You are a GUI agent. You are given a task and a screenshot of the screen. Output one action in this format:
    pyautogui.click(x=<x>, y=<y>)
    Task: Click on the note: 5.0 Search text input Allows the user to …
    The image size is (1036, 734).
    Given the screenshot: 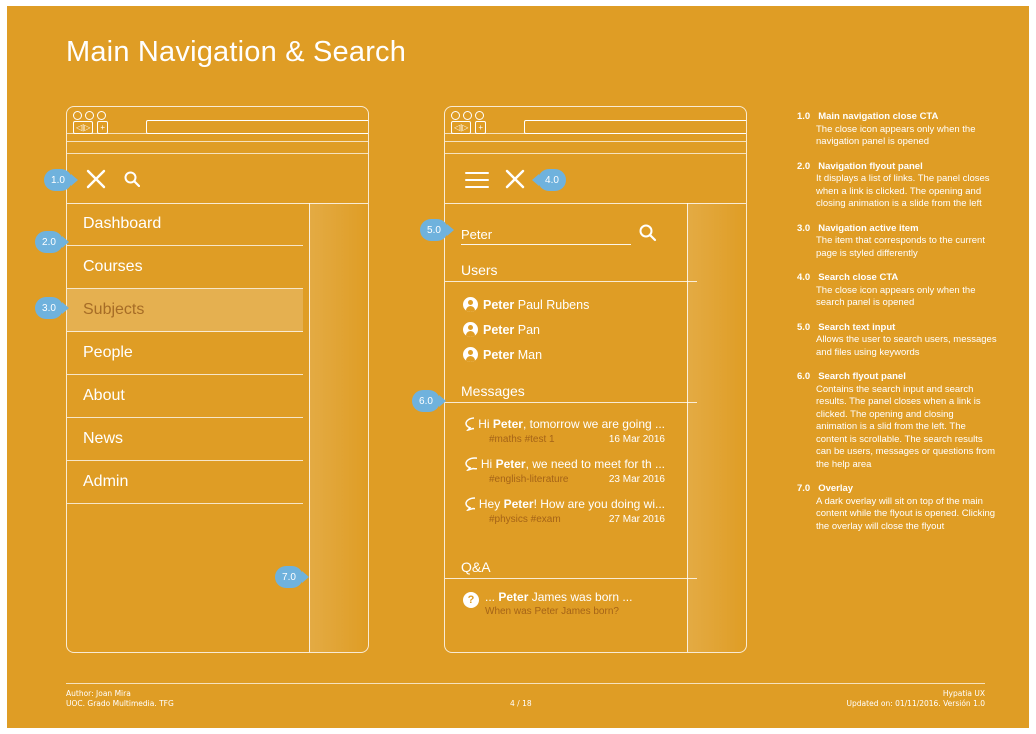 What is the action you would take?
    pyautogui.click(x=897, y=341)
    